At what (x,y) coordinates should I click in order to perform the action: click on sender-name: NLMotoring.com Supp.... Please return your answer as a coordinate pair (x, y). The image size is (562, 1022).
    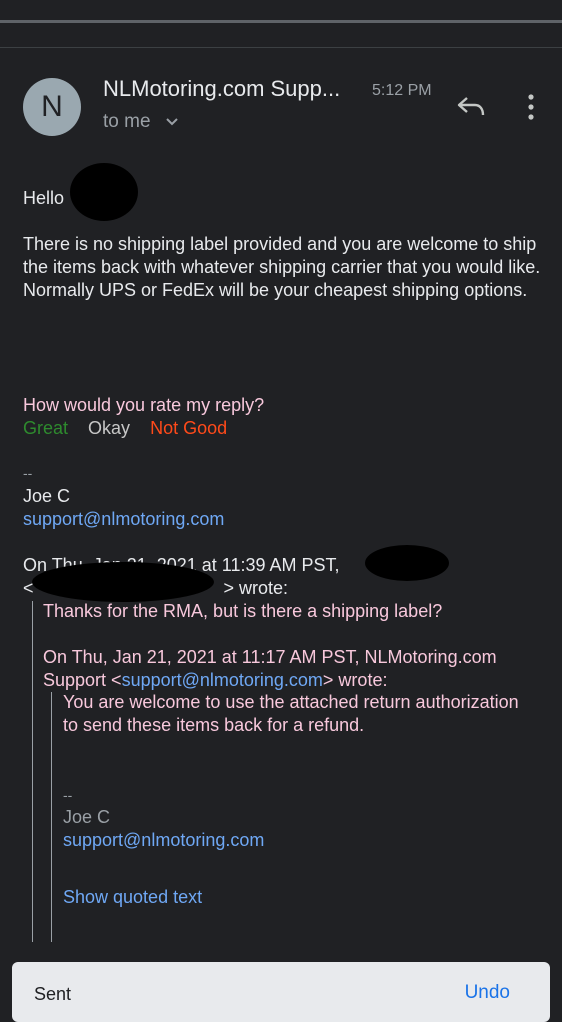
    Looking at the image, I should click on (221, 89).